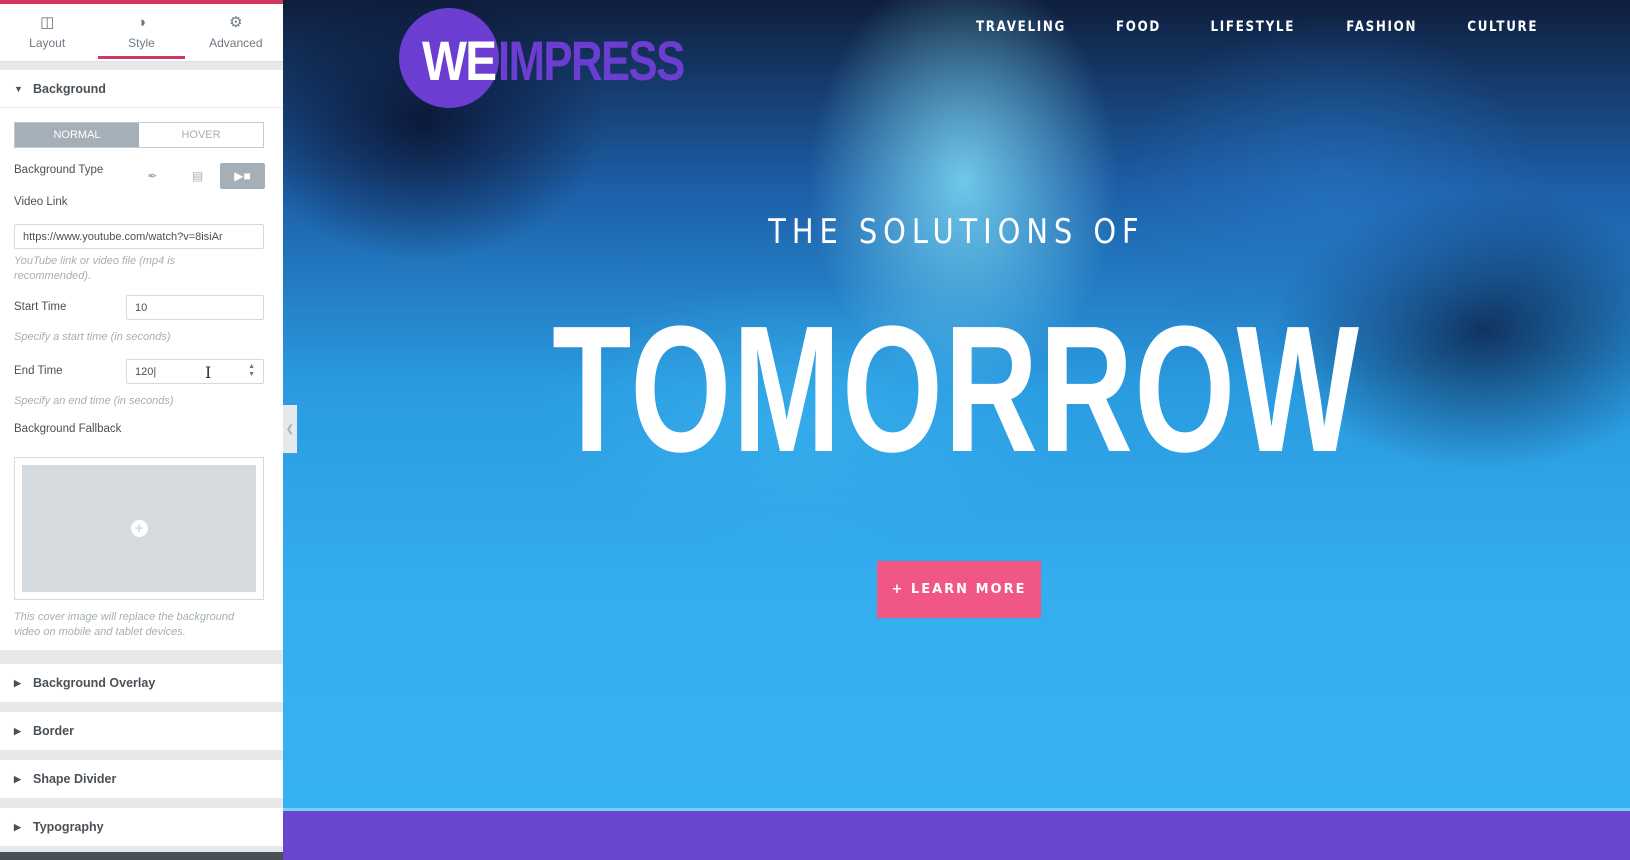 The height and width of the screenshot is (860, 1630). I want to click on nav-item-traveling: TRAVELING, so click(1021, 27).